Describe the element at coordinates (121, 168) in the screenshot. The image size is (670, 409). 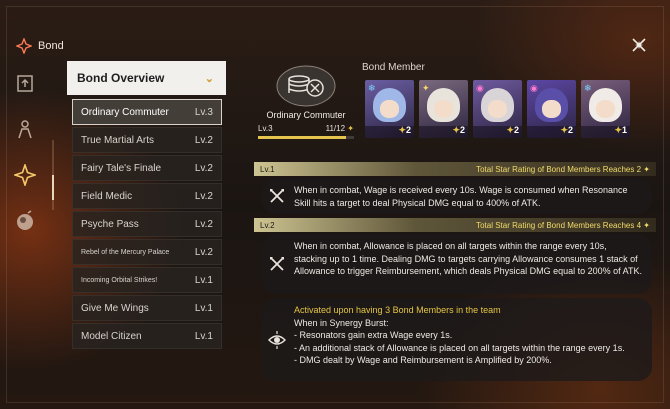
I see `bond-item-name: Fairy Tale's Finale` at that location.